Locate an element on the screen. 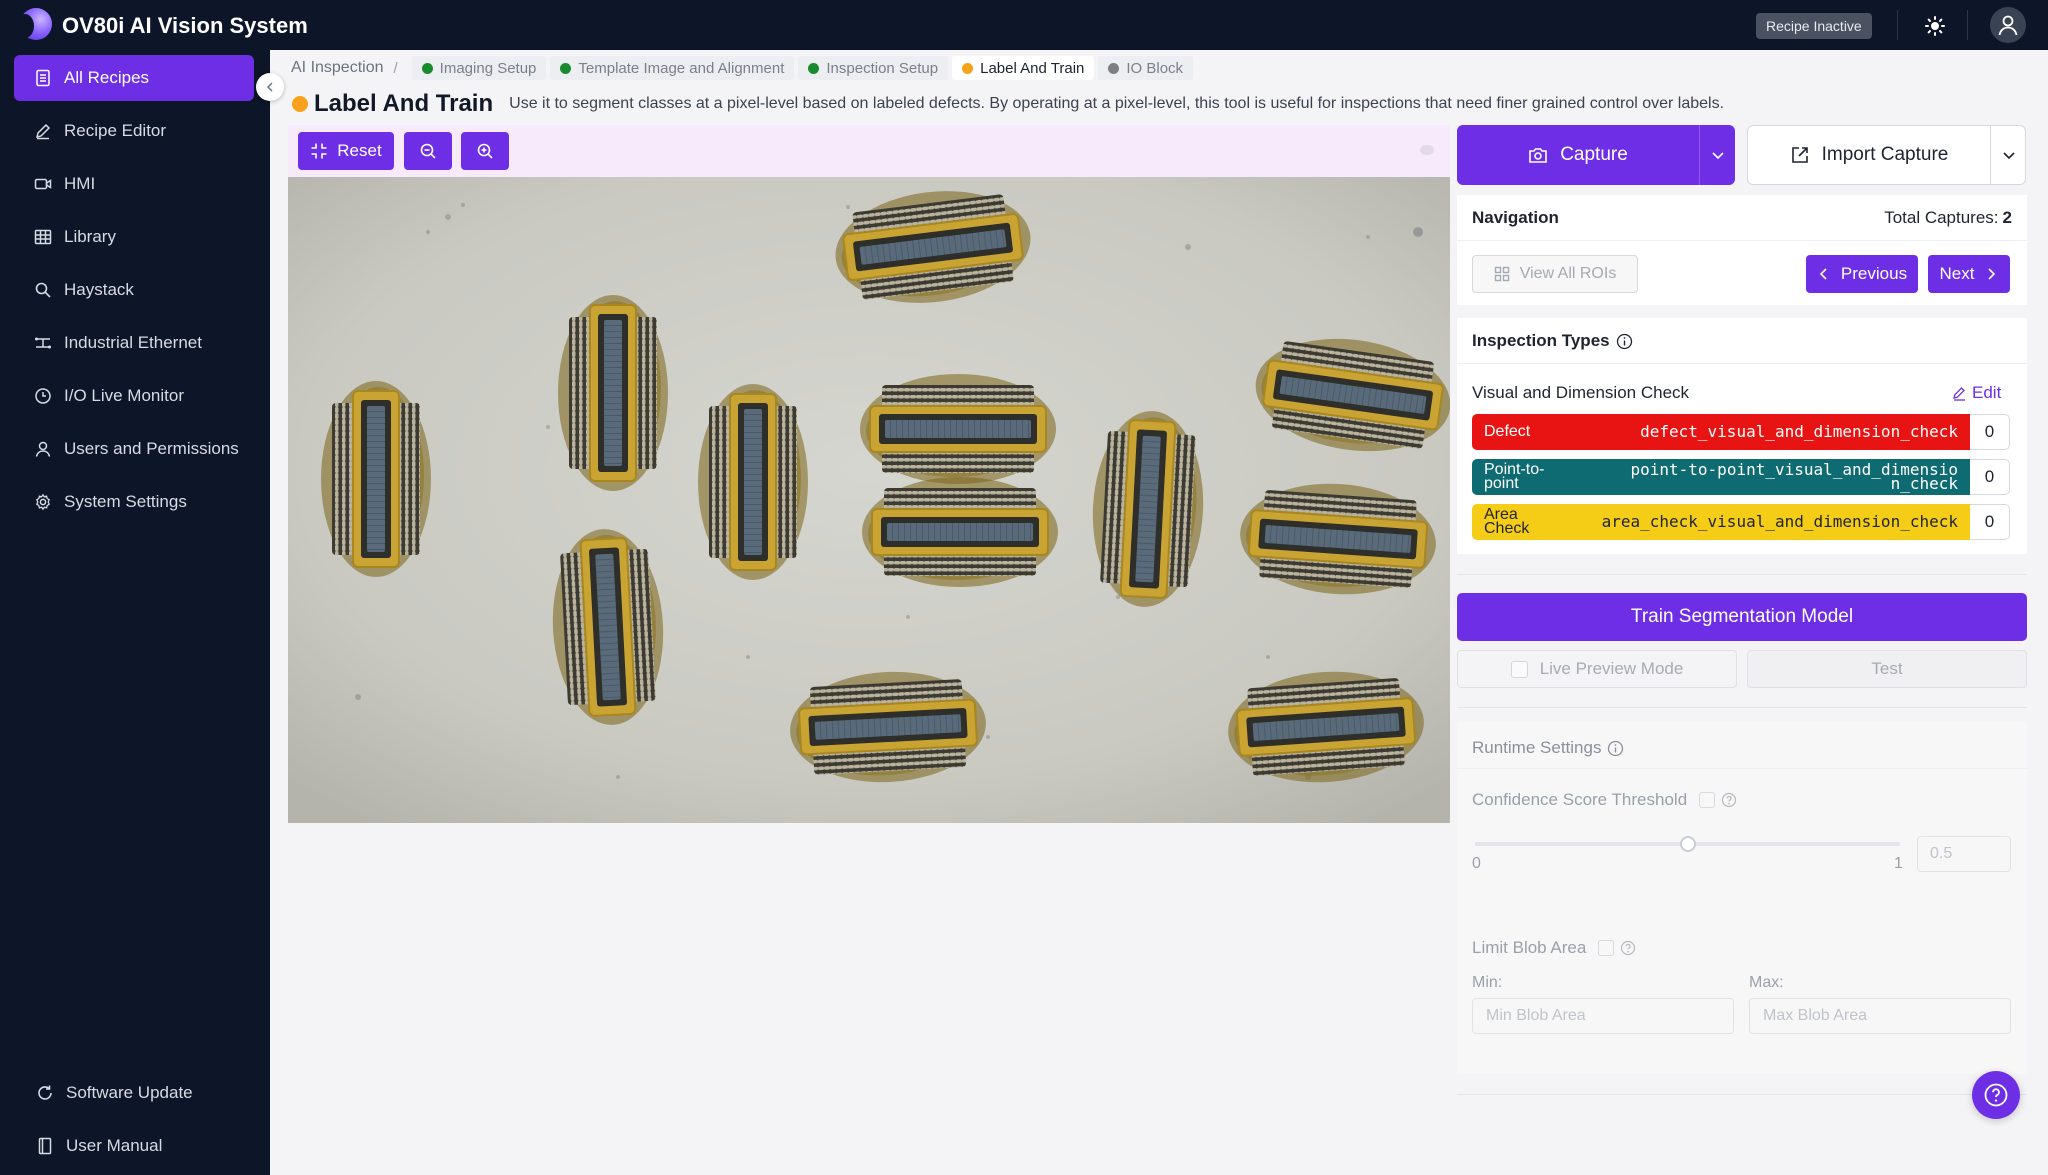  zoom-in-icon is located at coordinates (485, 151).